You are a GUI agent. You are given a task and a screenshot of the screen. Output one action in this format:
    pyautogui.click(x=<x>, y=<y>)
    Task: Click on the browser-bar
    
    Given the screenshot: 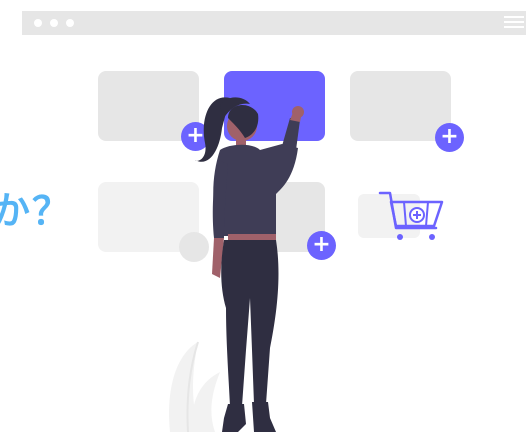 What is the action you would take?
    pyautogui.click(x=274, y=23)
    